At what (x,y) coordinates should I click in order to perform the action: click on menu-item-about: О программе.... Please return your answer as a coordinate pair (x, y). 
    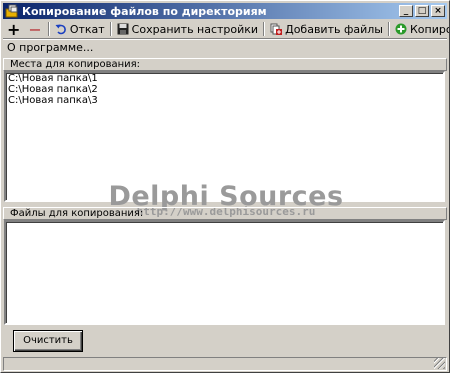
    Looking at the image, I should click on (50, 47).